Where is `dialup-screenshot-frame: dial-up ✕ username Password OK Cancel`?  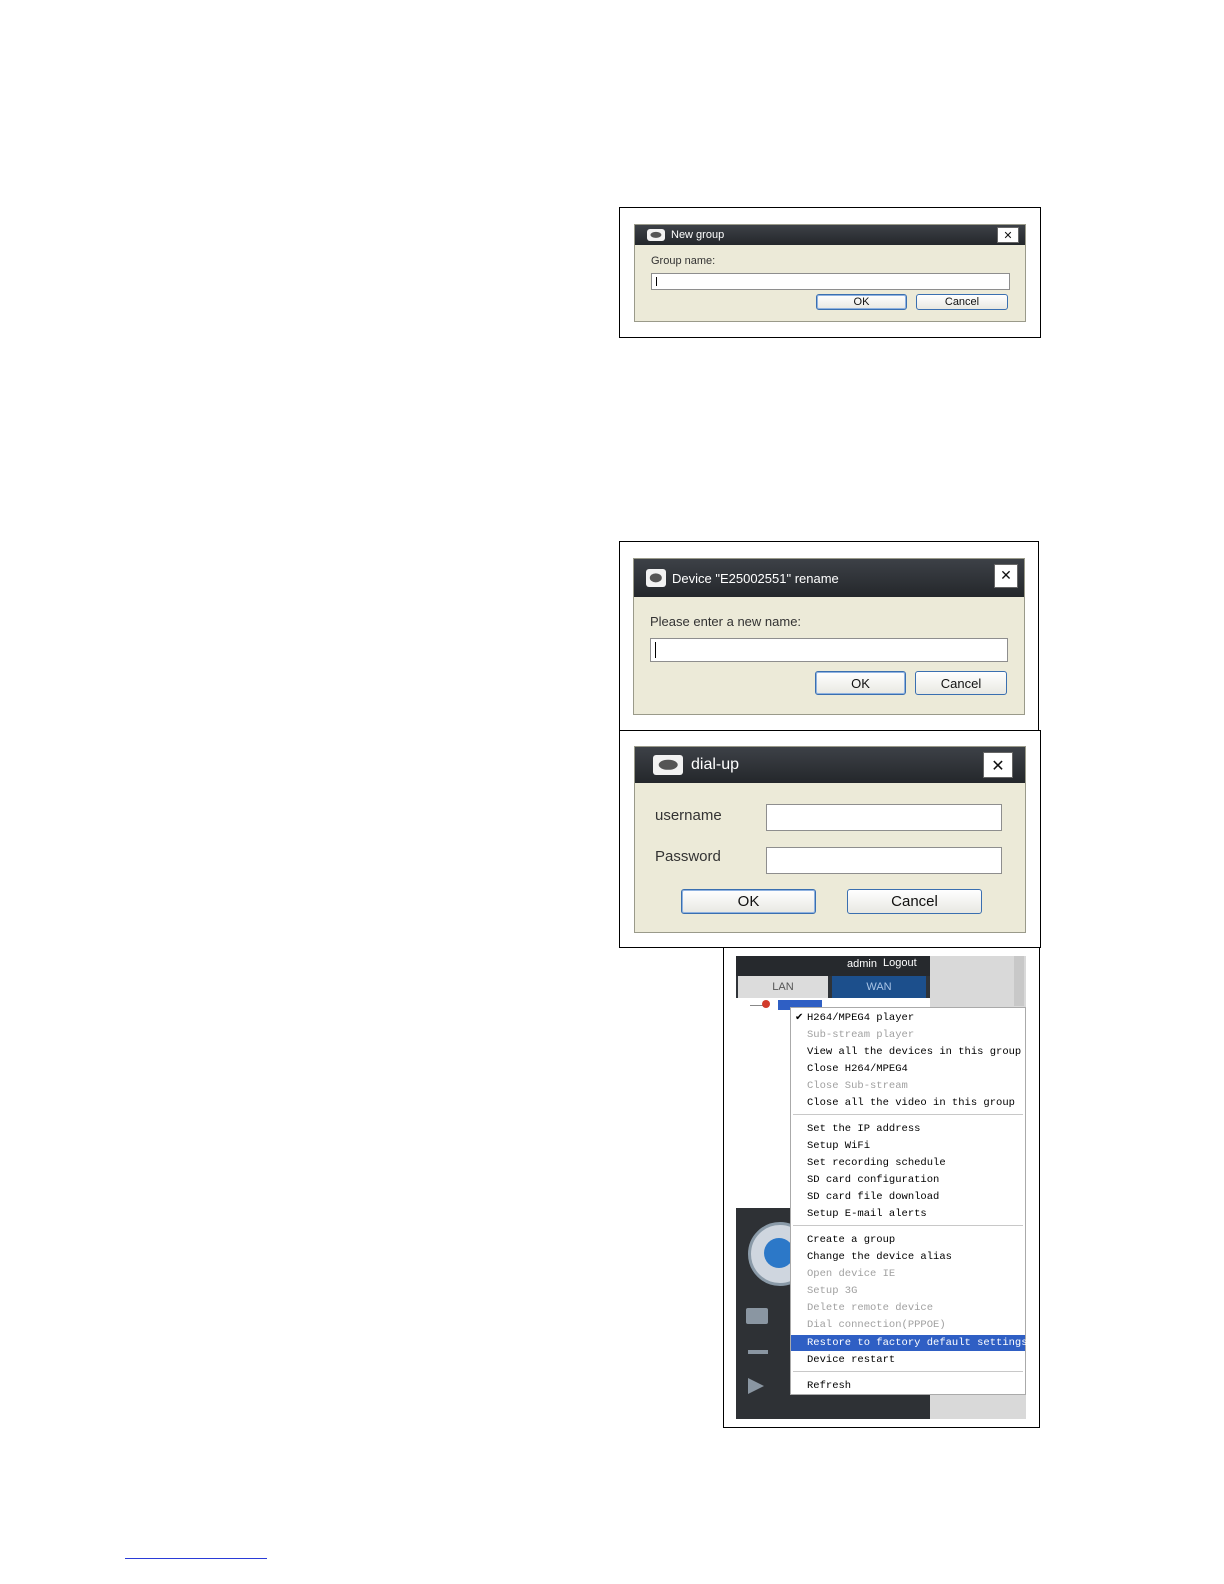 dialup-screenshot-frame: dial-up ✕ username Password OK Cancel is located at coordinates (830, 839).